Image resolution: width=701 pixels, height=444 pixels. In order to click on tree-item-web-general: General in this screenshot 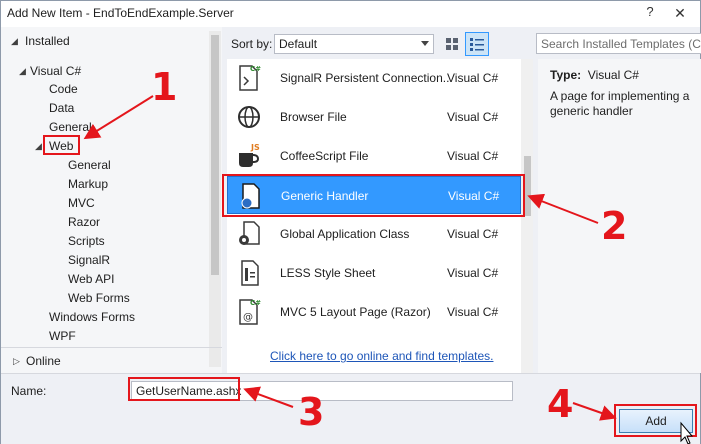, I will do `click(89, 165)`.